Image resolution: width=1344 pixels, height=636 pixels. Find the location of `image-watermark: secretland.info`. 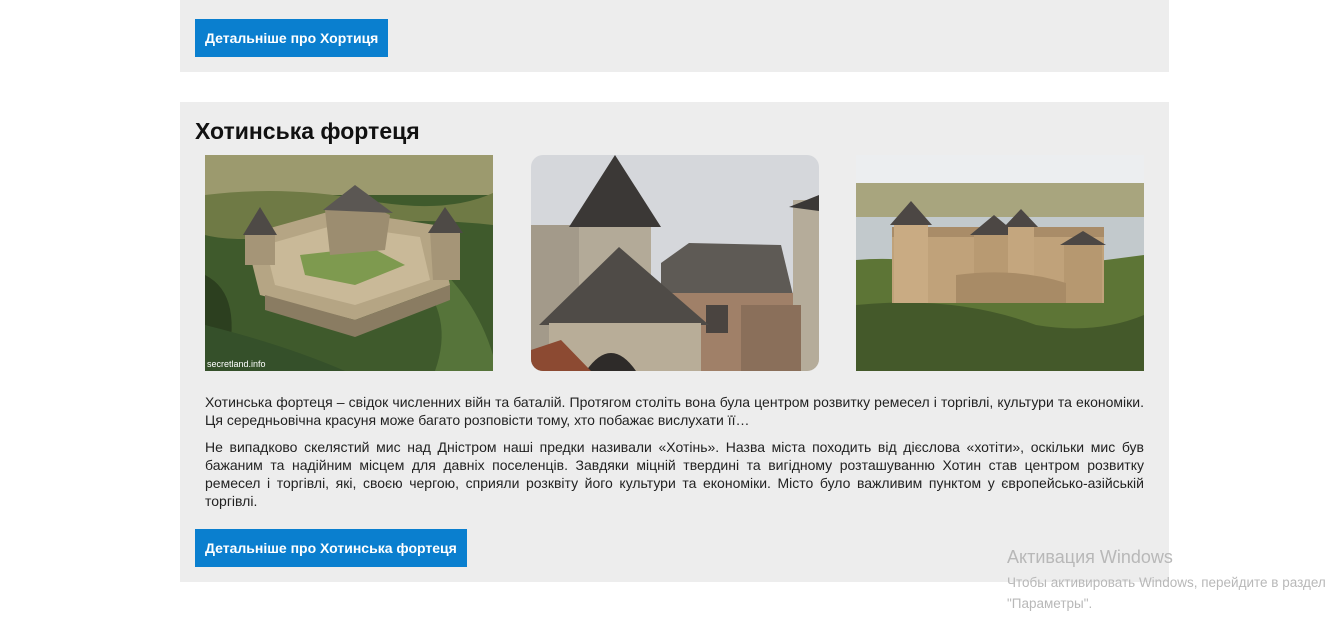

image-watermark: secretland.info is located at coordinates (236, 364).